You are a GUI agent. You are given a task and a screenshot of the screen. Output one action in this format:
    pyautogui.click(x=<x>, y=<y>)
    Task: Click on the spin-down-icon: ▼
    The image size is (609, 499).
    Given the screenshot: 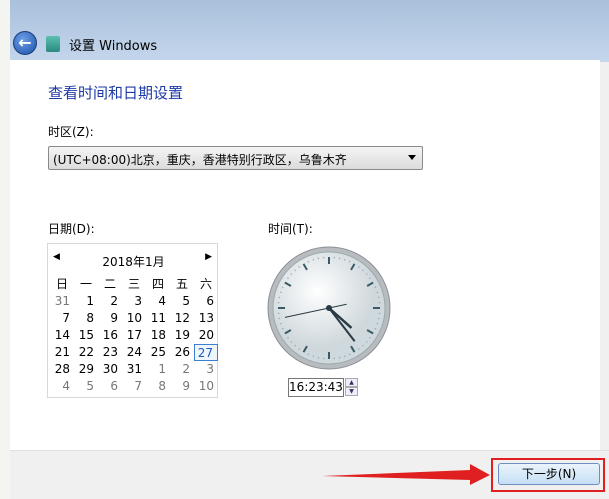 What is the action you would take?
    pyautogui.click(x=351, y=391)
    